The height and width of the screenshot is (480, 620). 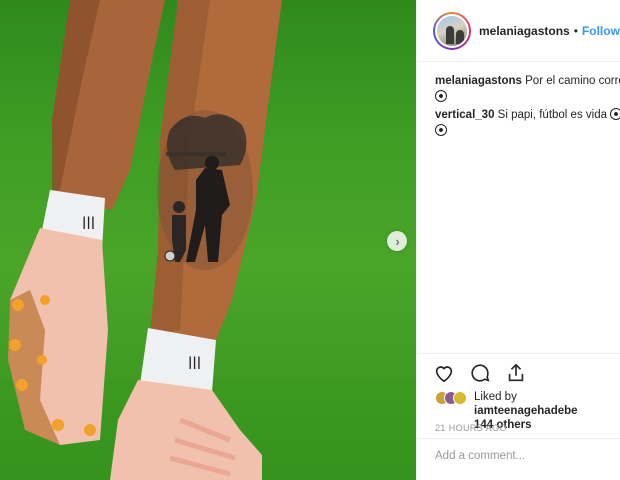 What do you see at coordinates (527, 123) in the screenshot?
I see `comment-item: vertical_30 Si papi, fútbol es vida` at bounding box center [527, 123].